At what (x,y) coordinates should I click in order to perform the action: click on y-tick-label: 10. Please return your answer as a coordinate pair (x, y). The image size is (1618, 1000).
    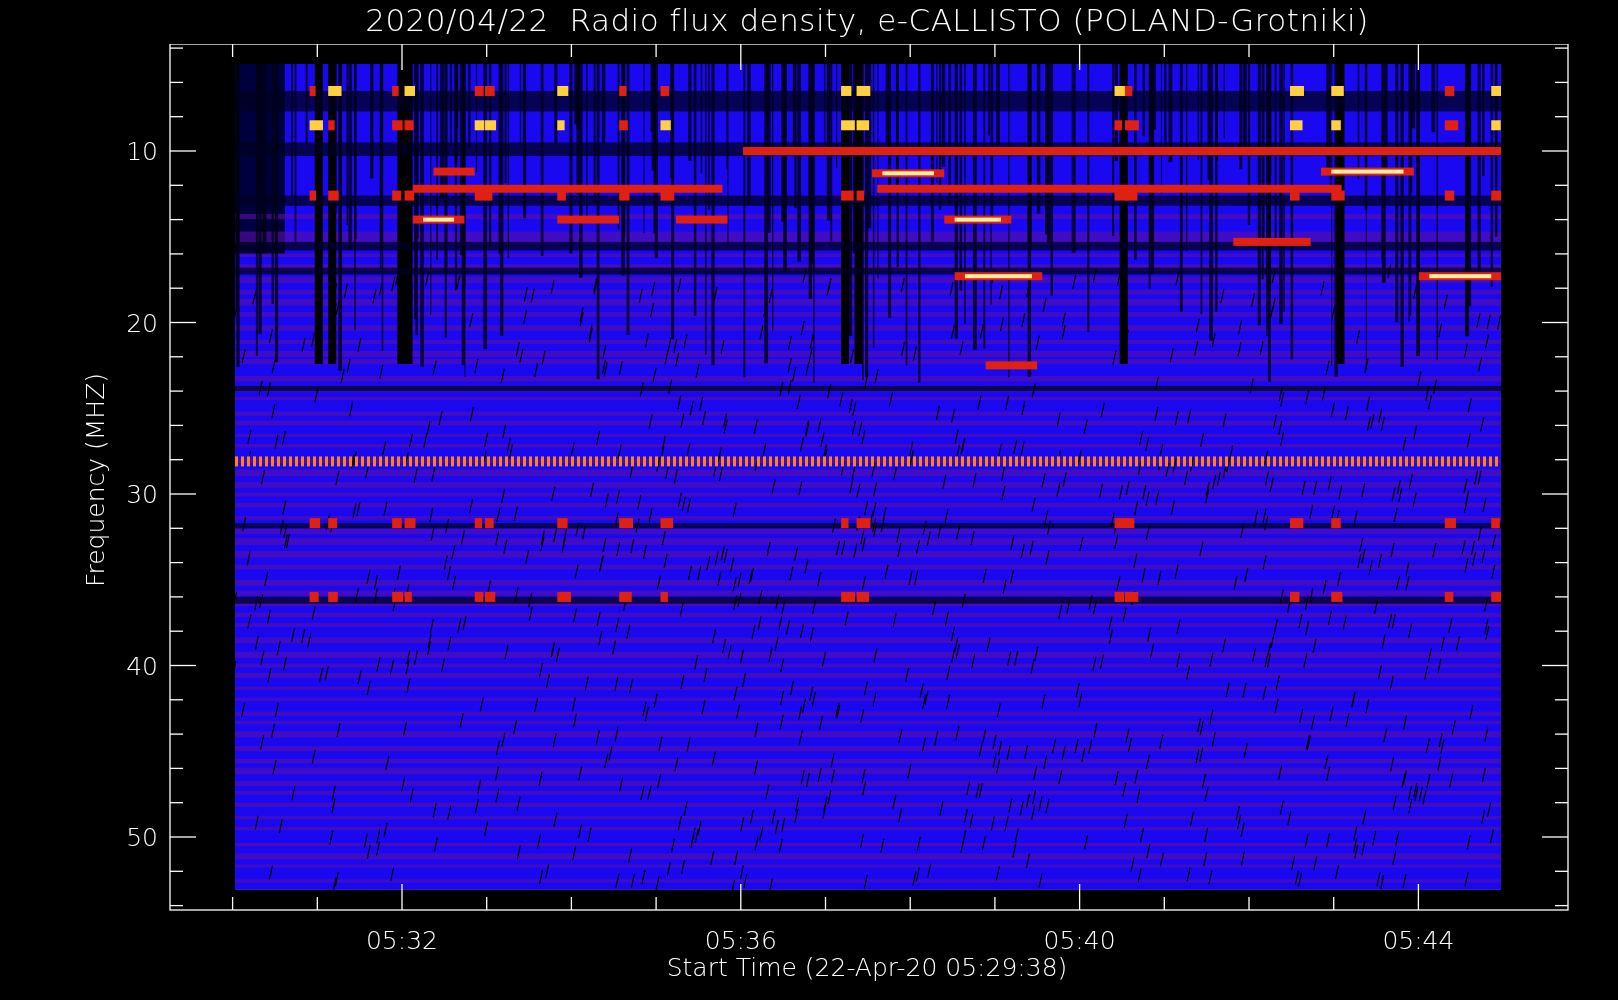
    Looking at the image, I should click on (142, 151).